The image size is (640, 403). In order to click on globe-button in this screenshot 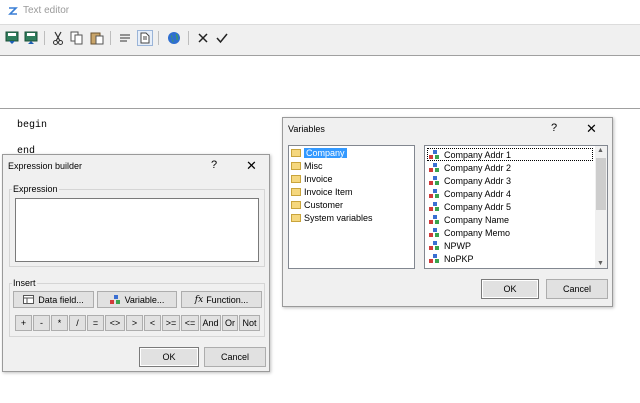, I will do `click(174, 38)`.